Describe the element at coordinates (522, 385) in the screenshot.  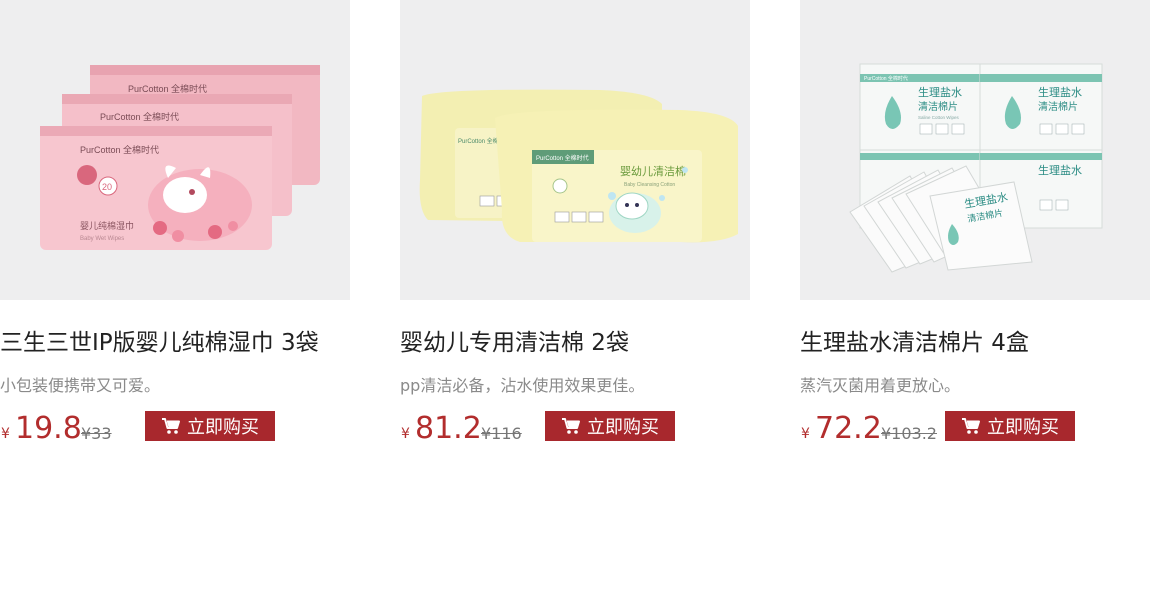
I see `product-description: pp清洁必备，沾水使用效果更佳。` at that location.